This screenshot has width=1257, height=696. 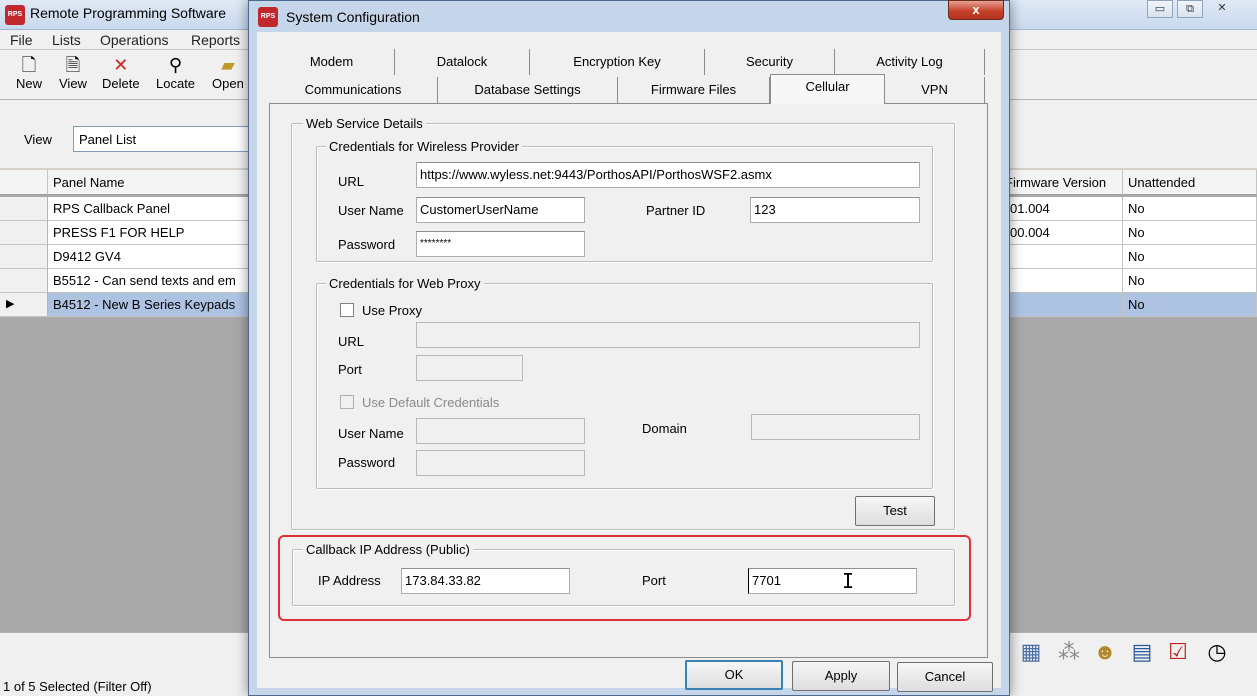 What do you see at coordinates (268, 17) in the screenshot?
I see `rps-dialog-icon: RPS` at bounding box center [268, 17].